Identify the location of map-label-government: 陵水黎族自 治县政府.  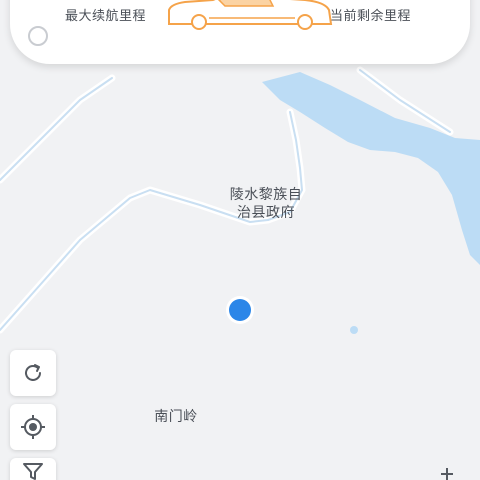
(266, 204).